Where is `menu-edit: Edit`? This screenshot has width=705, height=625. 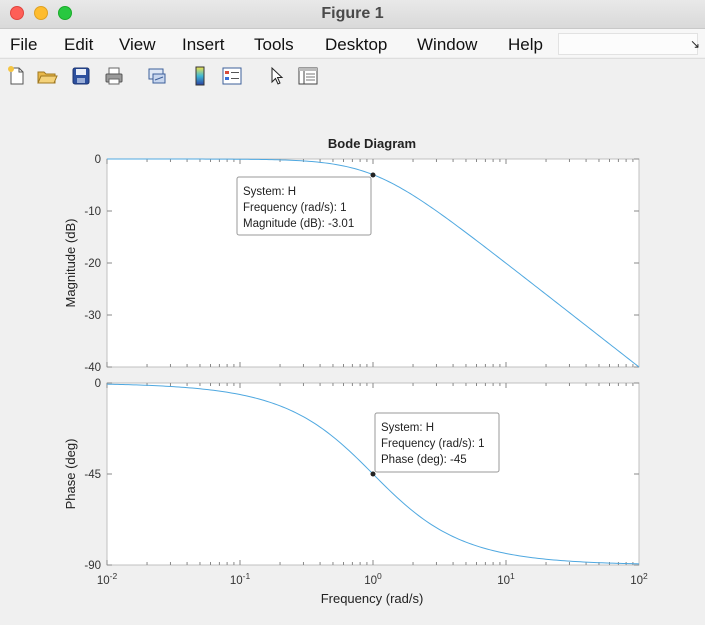 menu-edit: Edit is located at coordinates (78, 45).